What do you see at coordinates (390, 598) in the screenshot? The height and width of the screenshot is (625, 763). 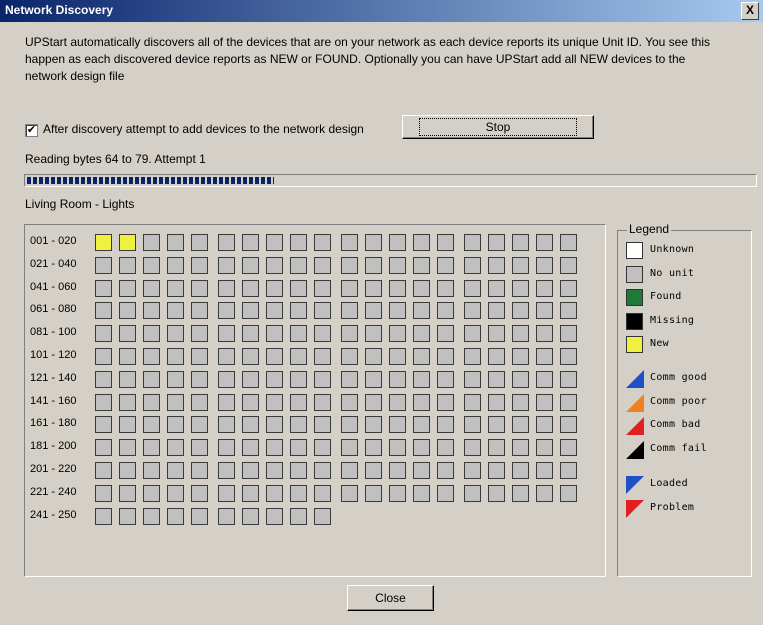 I see `close-button: Close` at bounding box center [390, 598].